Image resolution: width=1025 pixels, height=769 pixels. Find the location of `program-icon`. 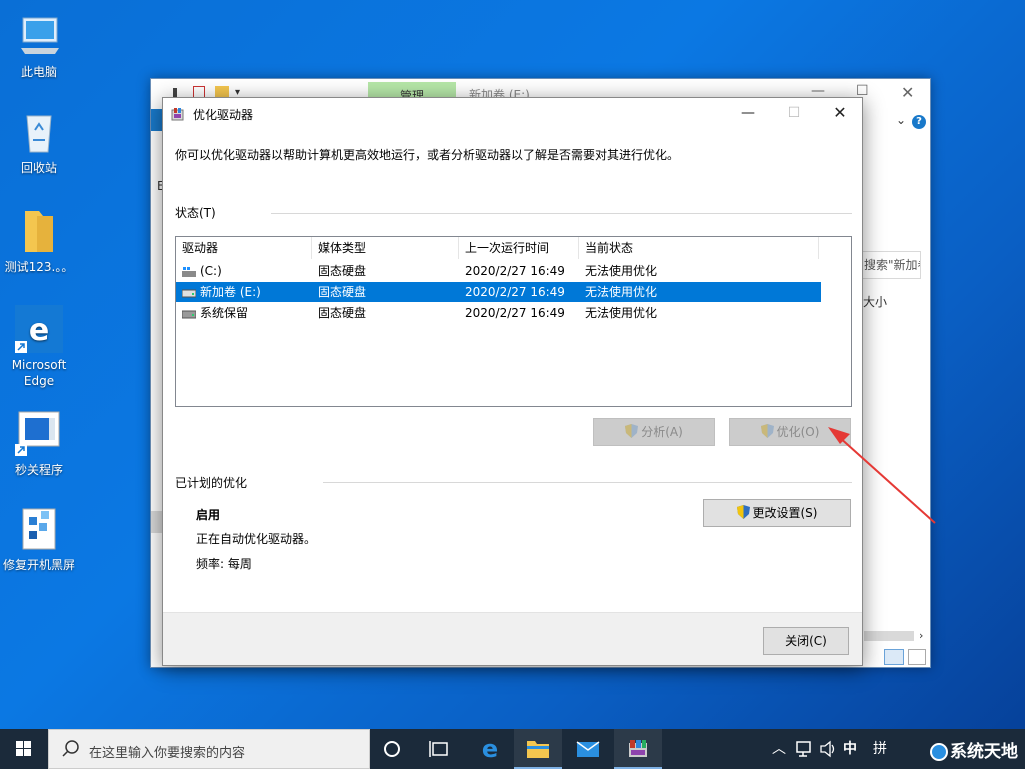

program-icon is located at coordinates (39, 434).